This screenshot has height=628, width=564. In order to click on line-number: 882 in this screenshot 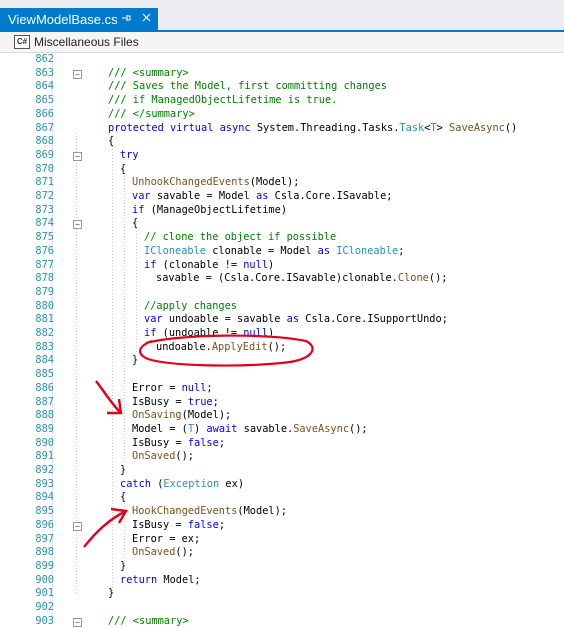, I will do `click(44, 333)`.